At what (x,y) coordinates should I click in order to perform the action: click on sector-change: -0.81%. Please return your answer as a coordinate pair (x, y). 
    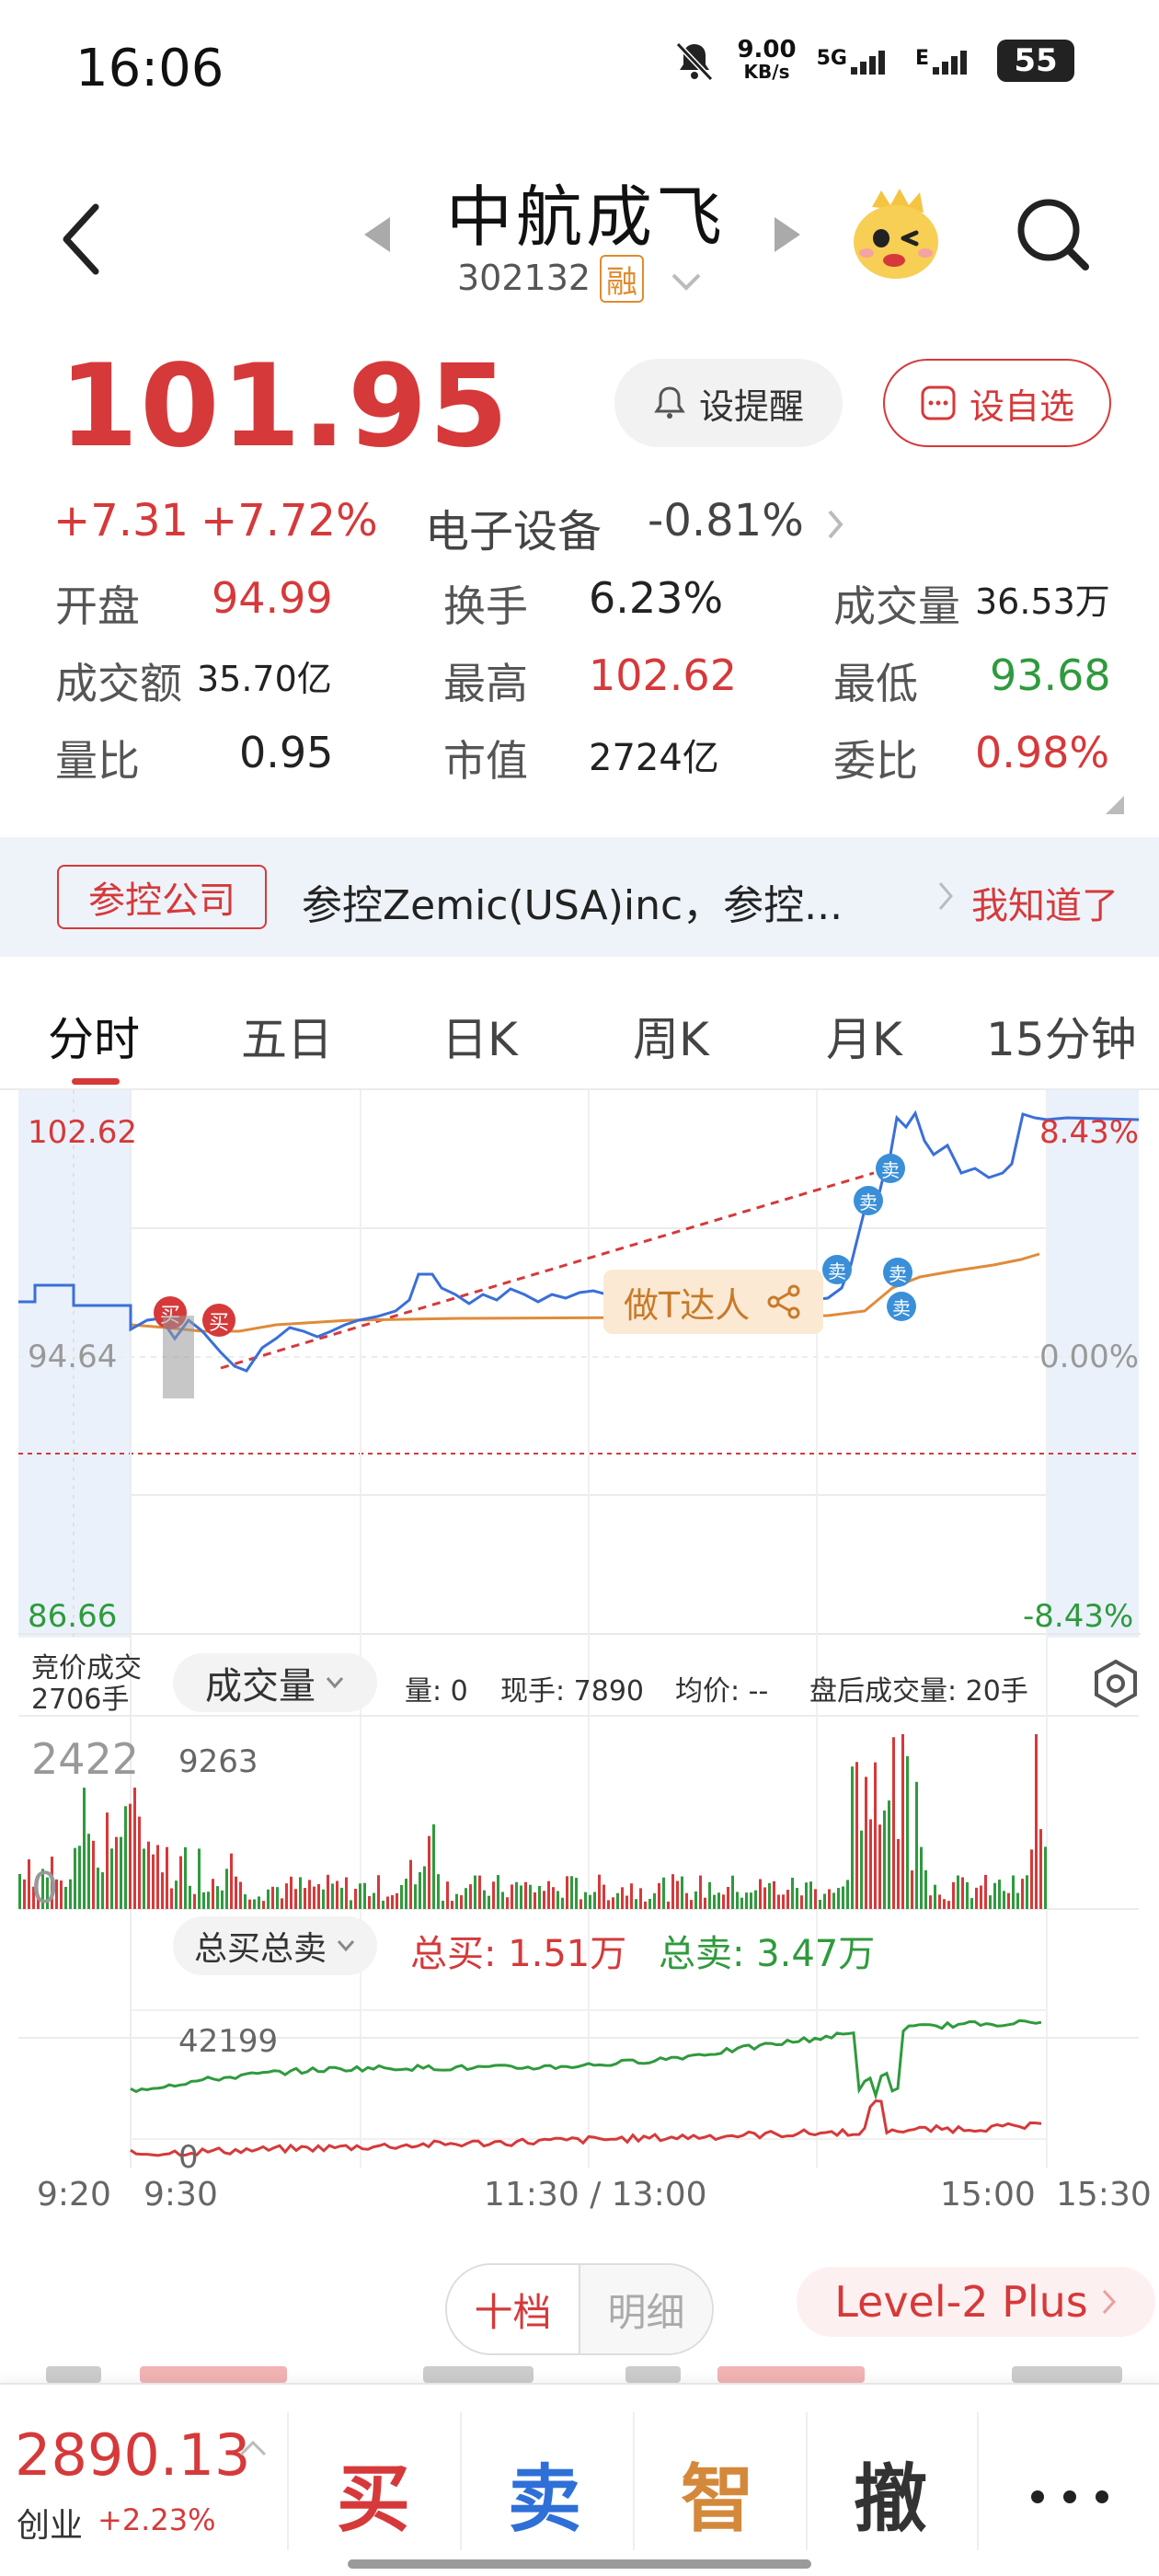
    Looking at the image, I should click on (726, 520).